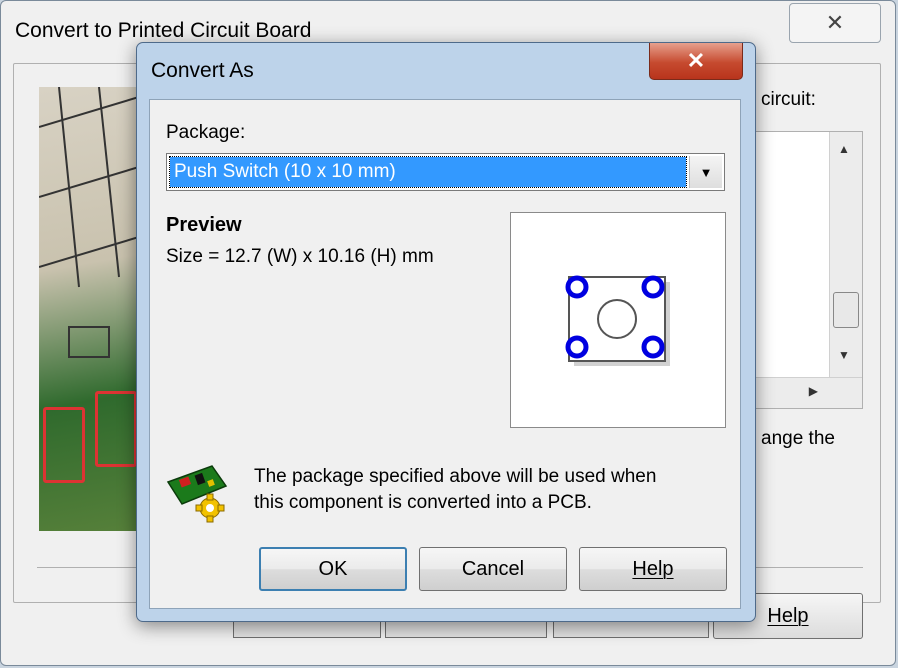 This screenshot has height=668, width=898. I want to click on help-button: Help, so click(653, 569).